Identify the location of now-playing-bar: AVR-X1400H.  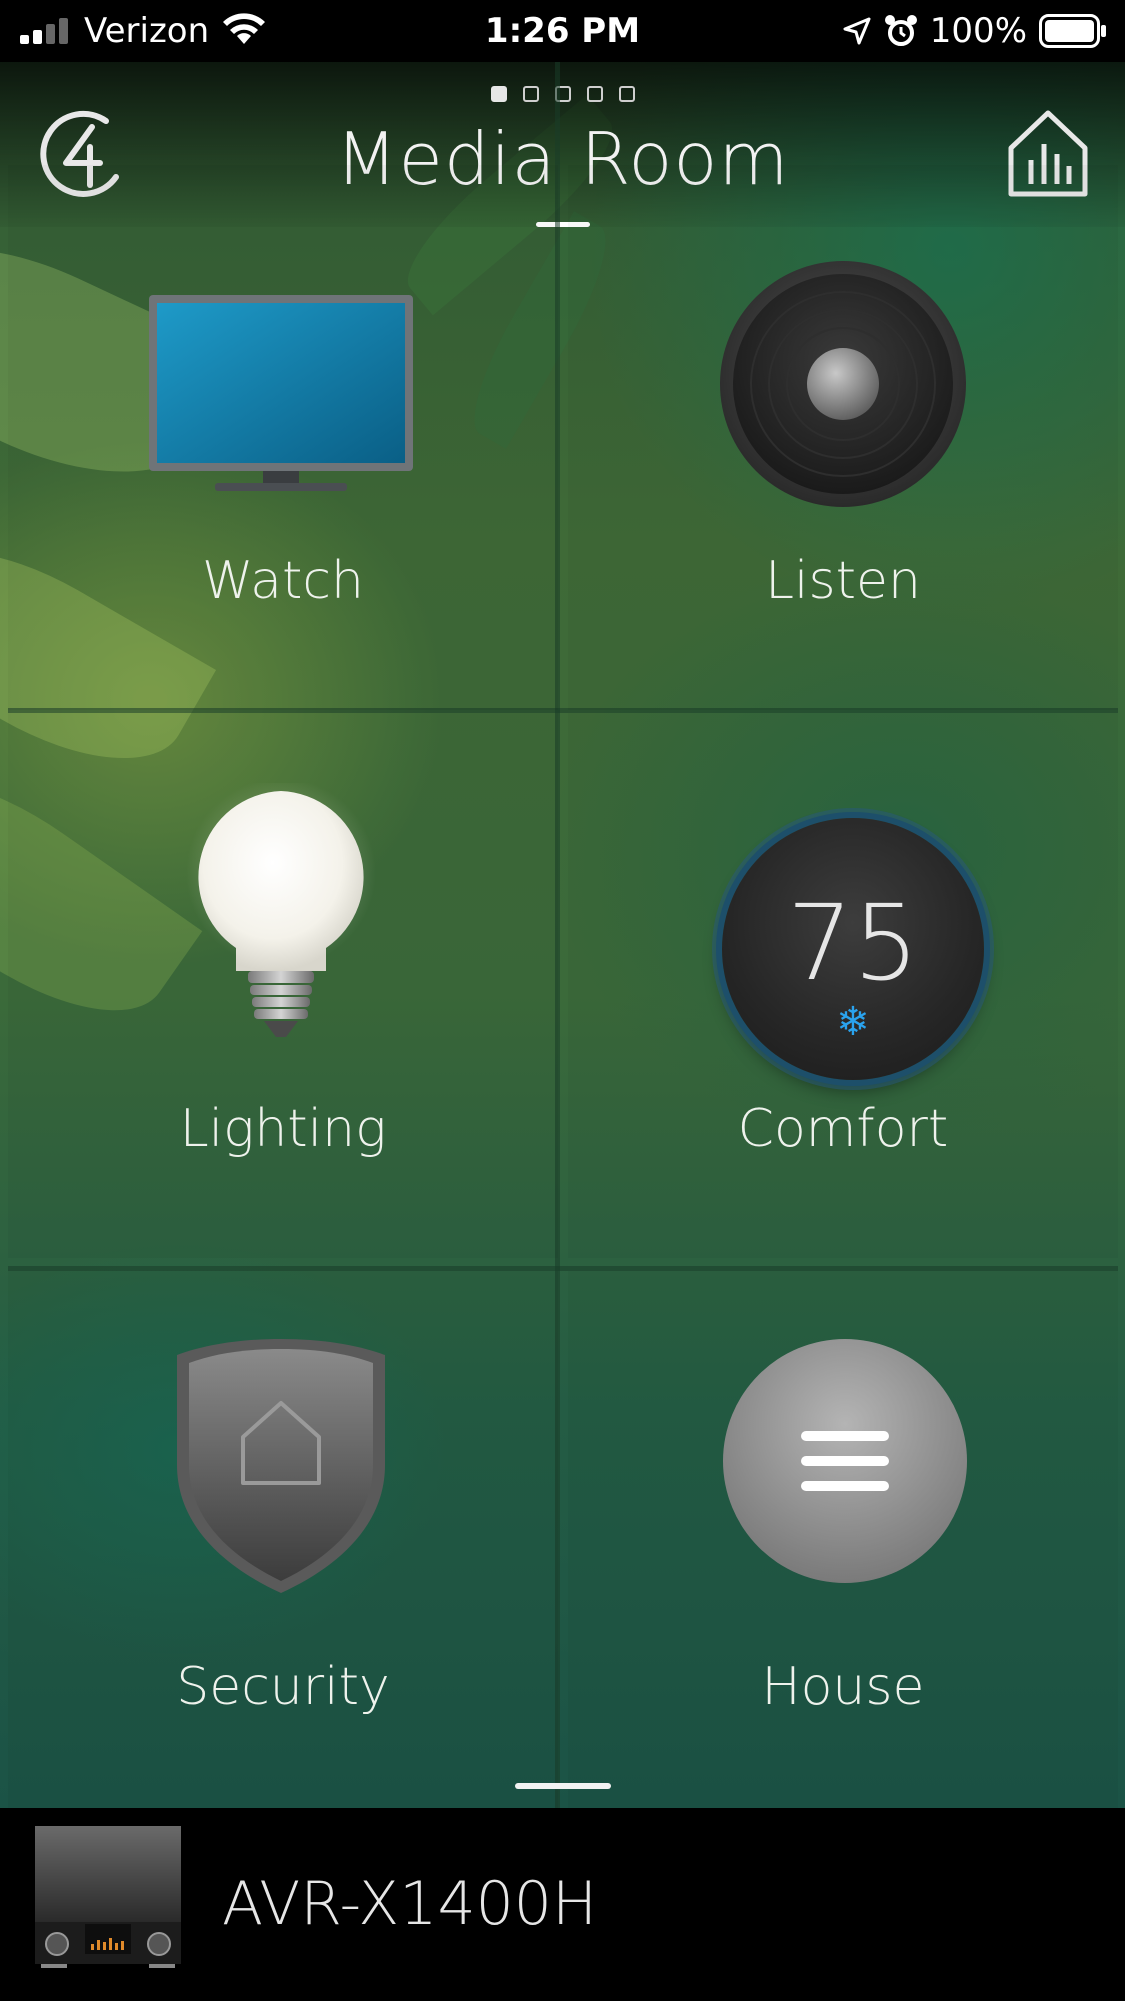
(562, 1904).